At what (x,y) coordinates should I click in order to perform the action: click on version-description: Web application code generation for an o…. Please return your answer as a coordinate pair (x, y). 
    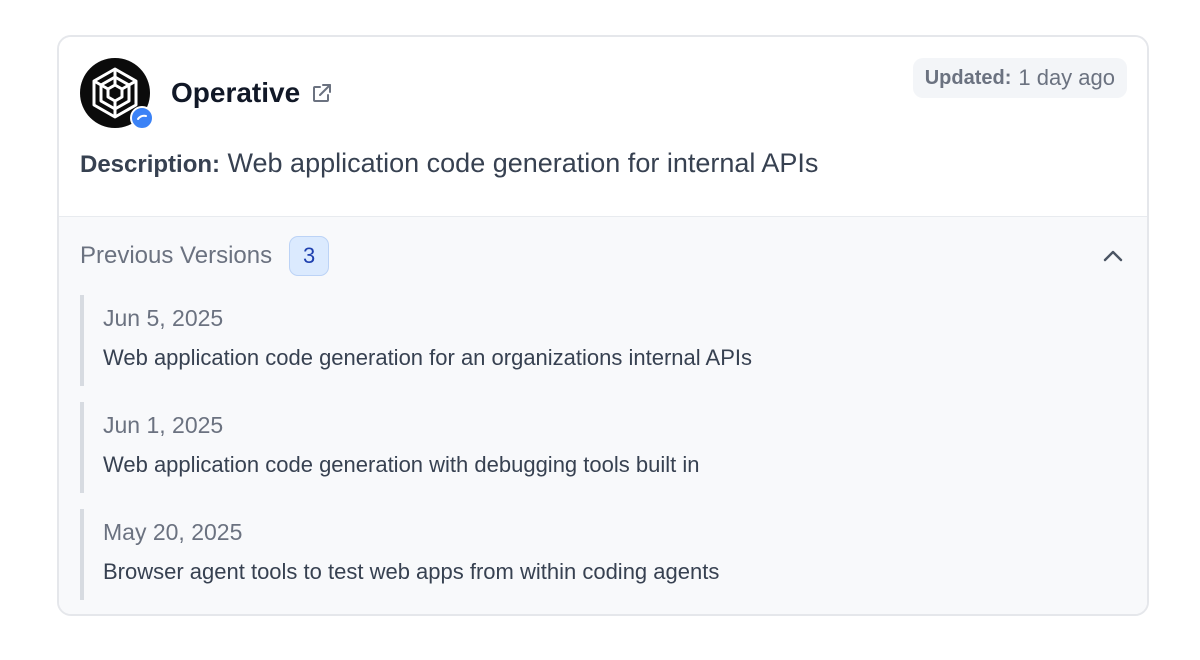
    Looking at the image, I should click on (428, 357).